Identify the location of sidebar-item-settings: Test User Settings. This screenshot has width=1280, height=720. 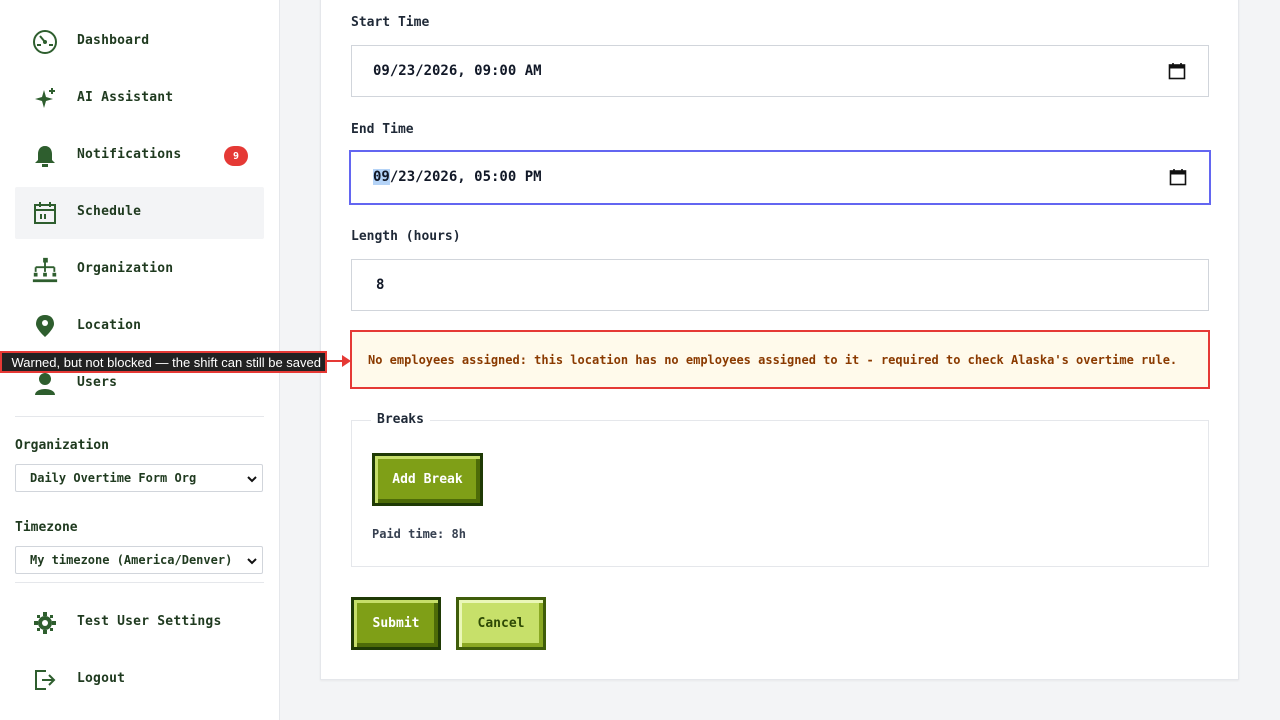
(139, 623).